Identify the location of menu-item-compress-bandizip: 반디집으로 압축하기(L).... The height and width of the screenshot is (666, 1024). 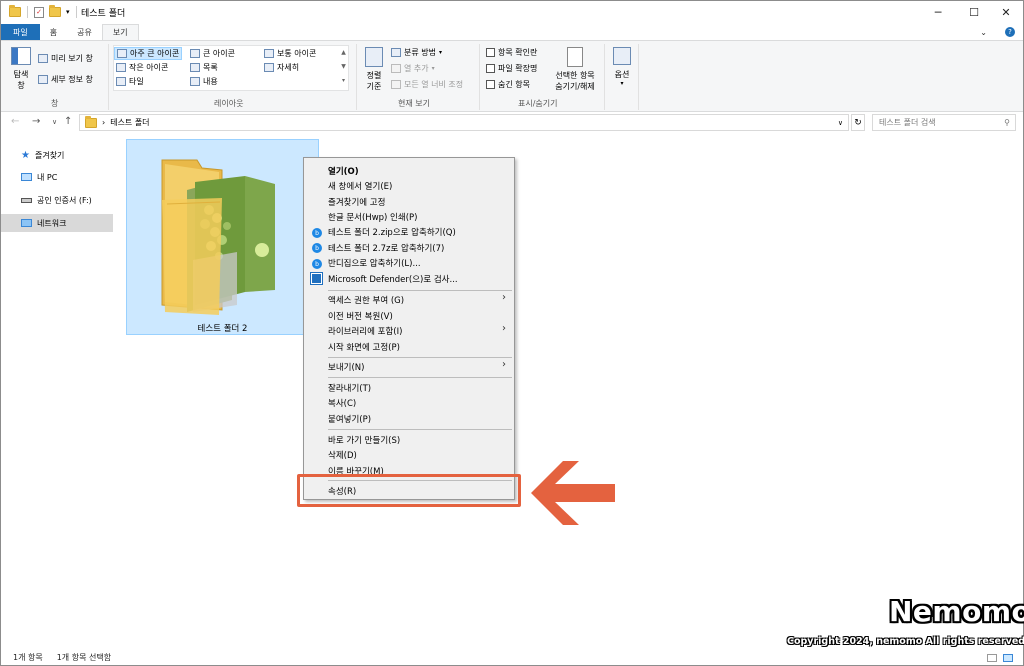
(374, 263).